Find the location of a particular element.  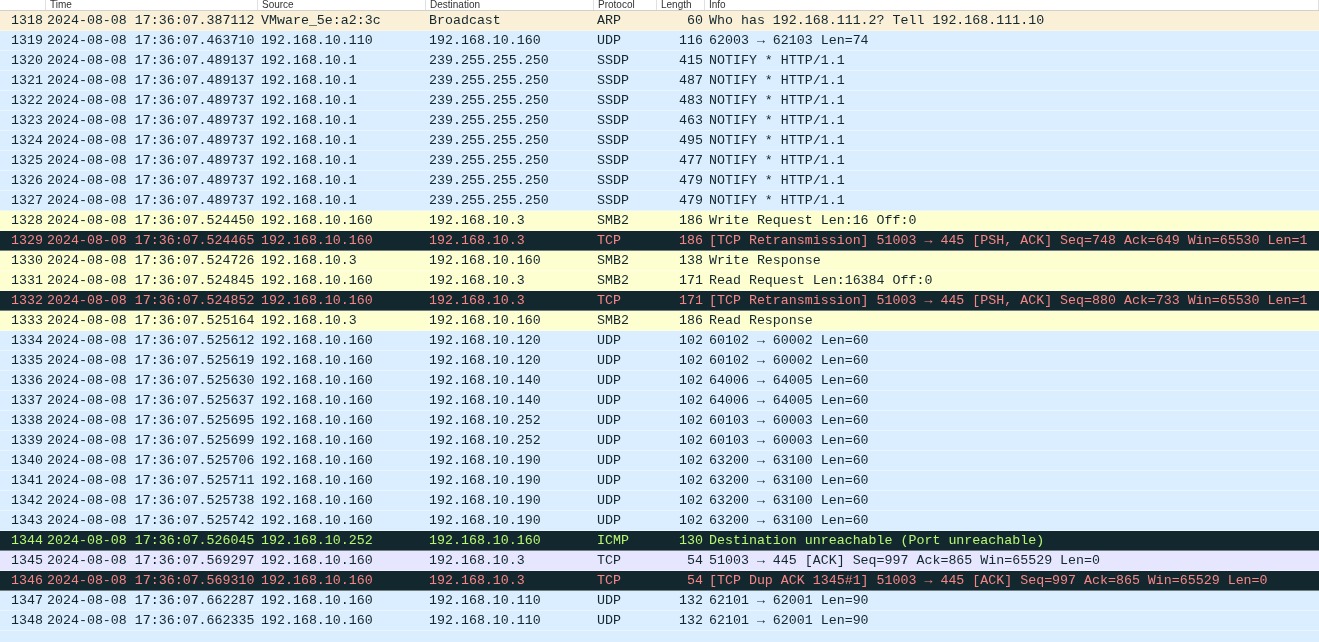

packet-row: 1332 2024-08-08 17:36:07.524852 192.168.10.160 192.168.10.3 TCP 171 [TCP Retransmission] 51003 → 445 [PSH, ACK] Seq=880 Ack=733 Win=65530 Len=1 is located at coordinates (659, 301).